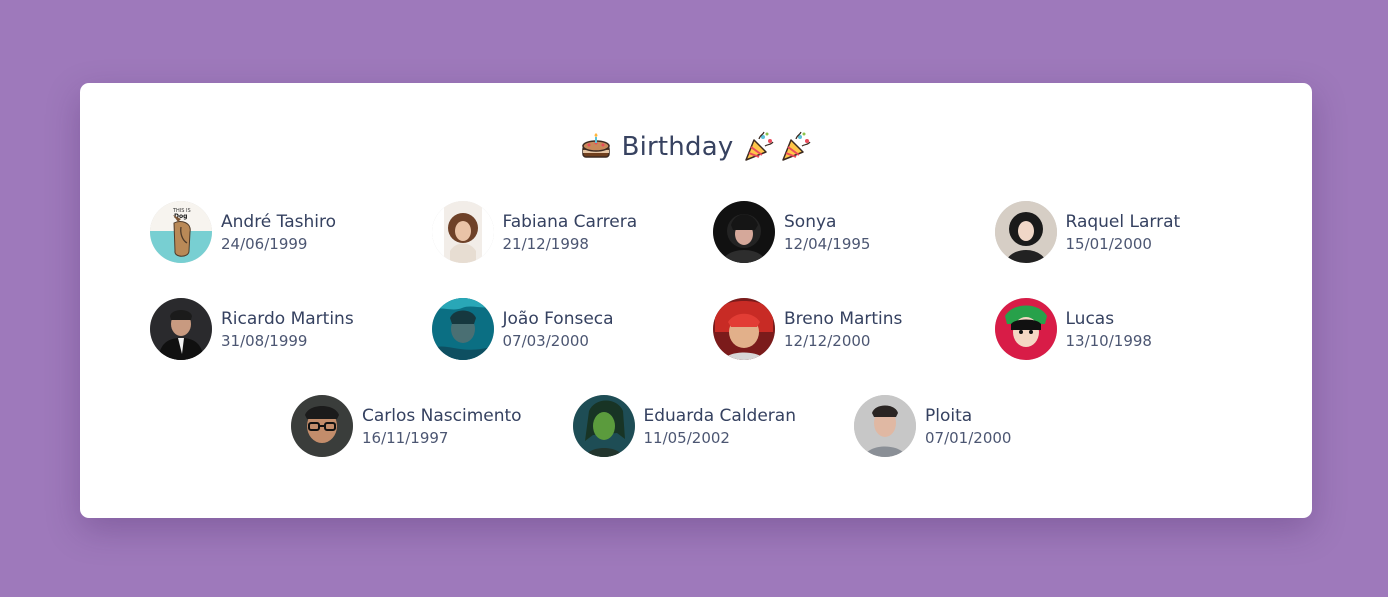  I want to click on birthday-person: Fabiana Carrera 21/12/1998, so click(572, 232).